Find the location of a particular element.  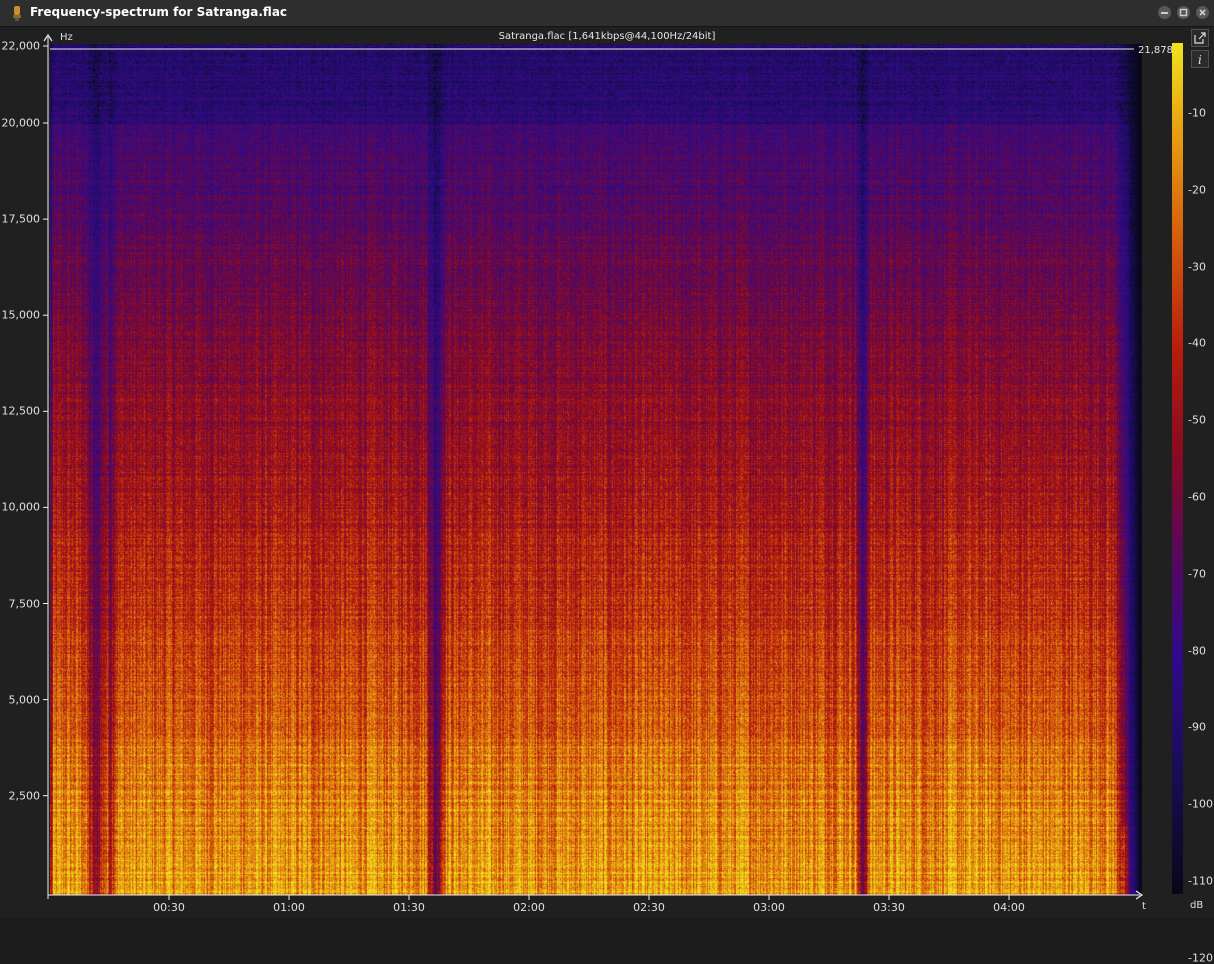

info-button: i is located at coordinates (1200, 59).